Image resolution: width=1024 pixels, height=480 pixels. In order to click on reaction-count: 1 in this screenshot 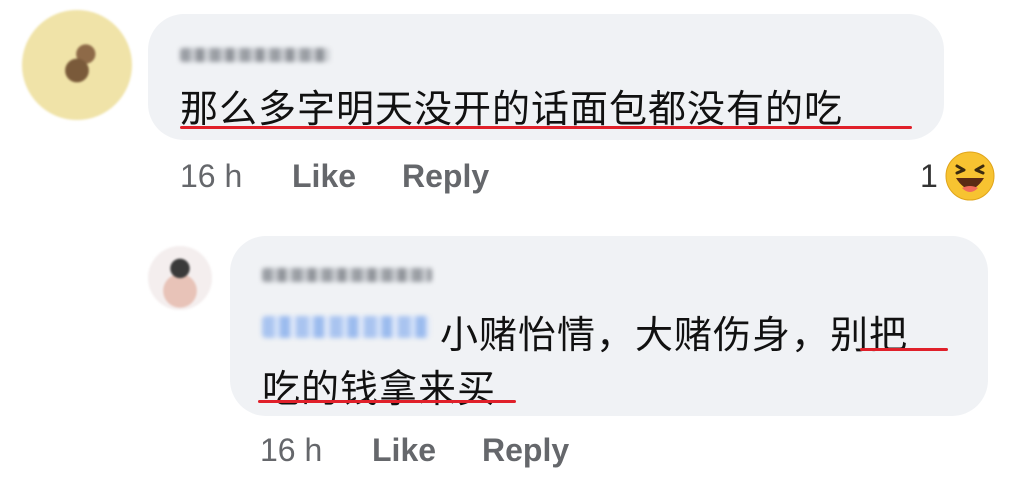, I will do `click(929, 176)`.